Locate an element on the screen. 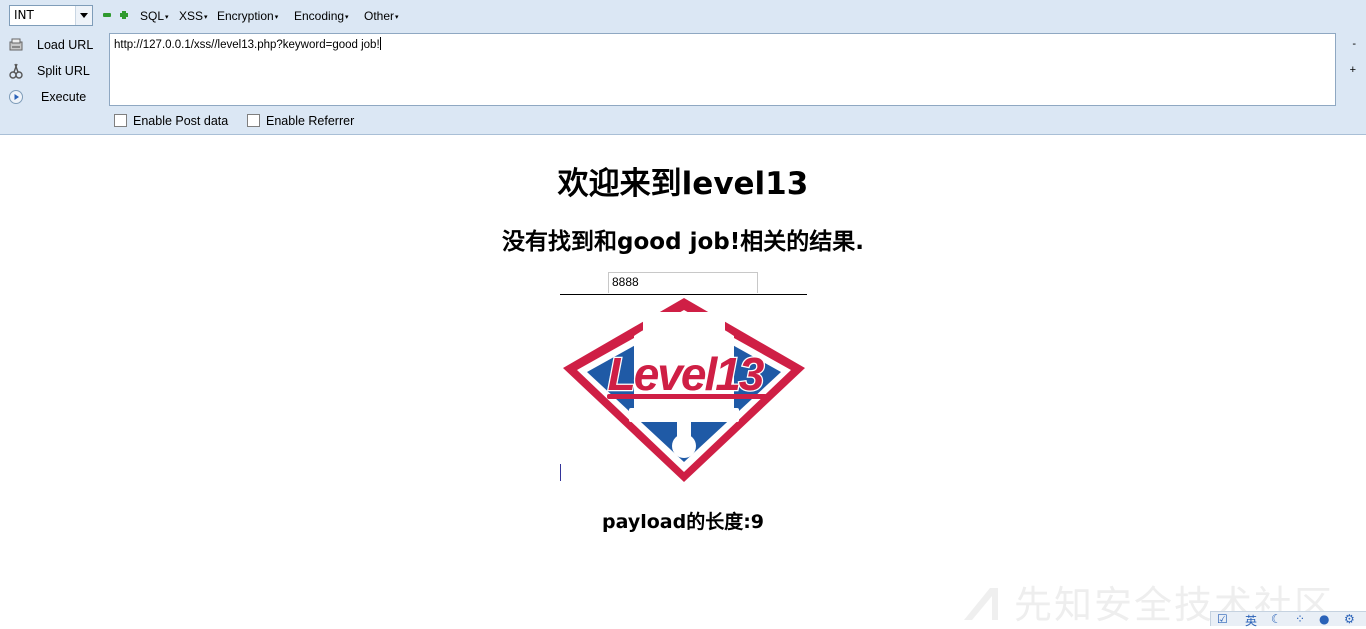 This screenshot has height=629, width=1366. system-tray: ☑ 英 ☾ ⁘ ● ⚙ is located at coordinates (1288, 620).